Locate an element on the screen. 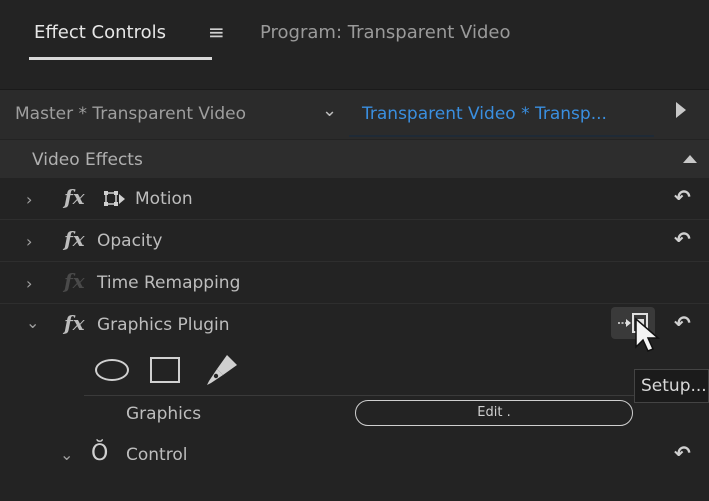  sequence-clip-underline is located at coordinates (501, 136).